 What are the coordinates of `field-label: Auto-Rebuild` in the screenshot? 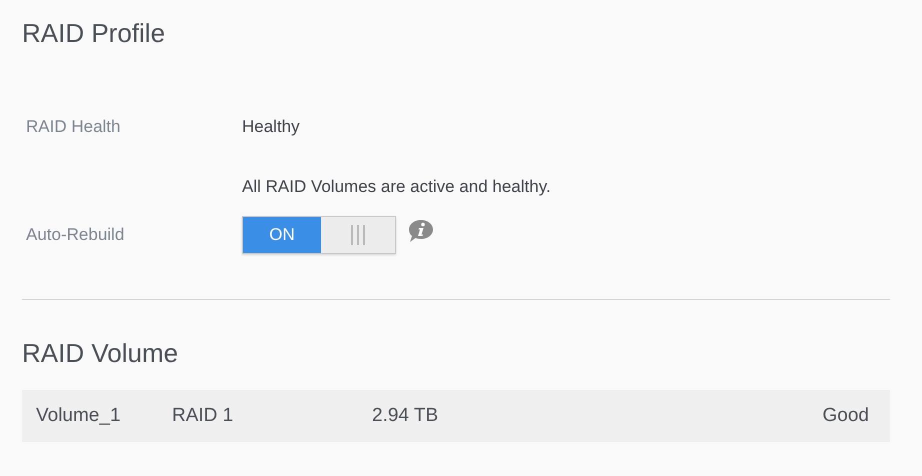 It's located at (75, 235).